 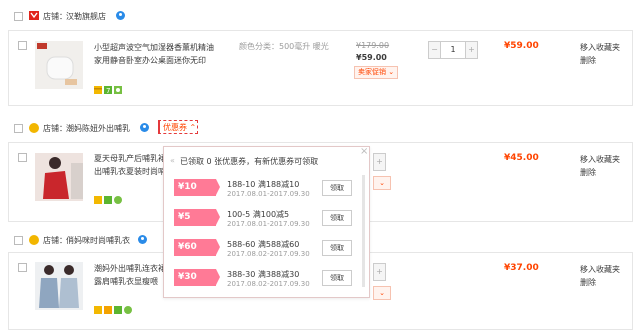 I want to click on coupon-item: ¥5 100-5 满100减5 2017.08.01-2017.09.30 领取, so click(x=264, y=219).